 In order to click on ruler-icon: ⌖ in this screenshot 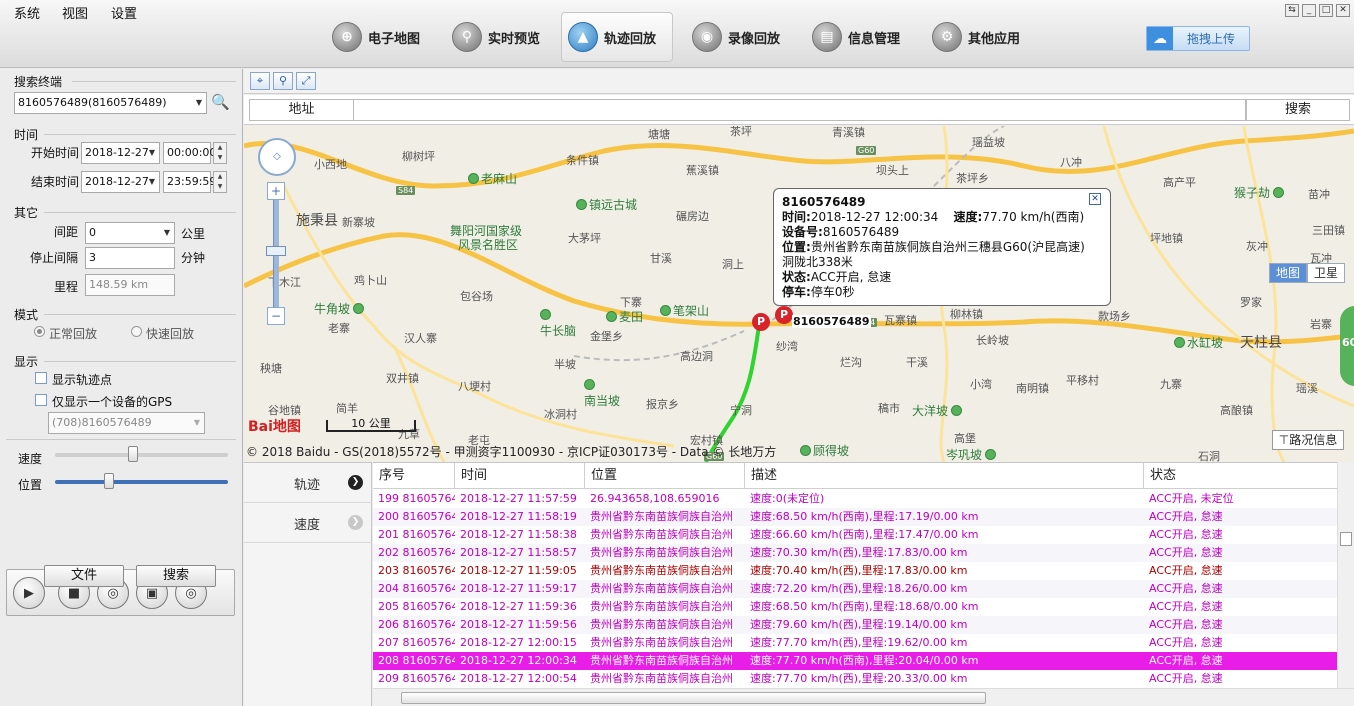, I will do `click(260, 81)`.